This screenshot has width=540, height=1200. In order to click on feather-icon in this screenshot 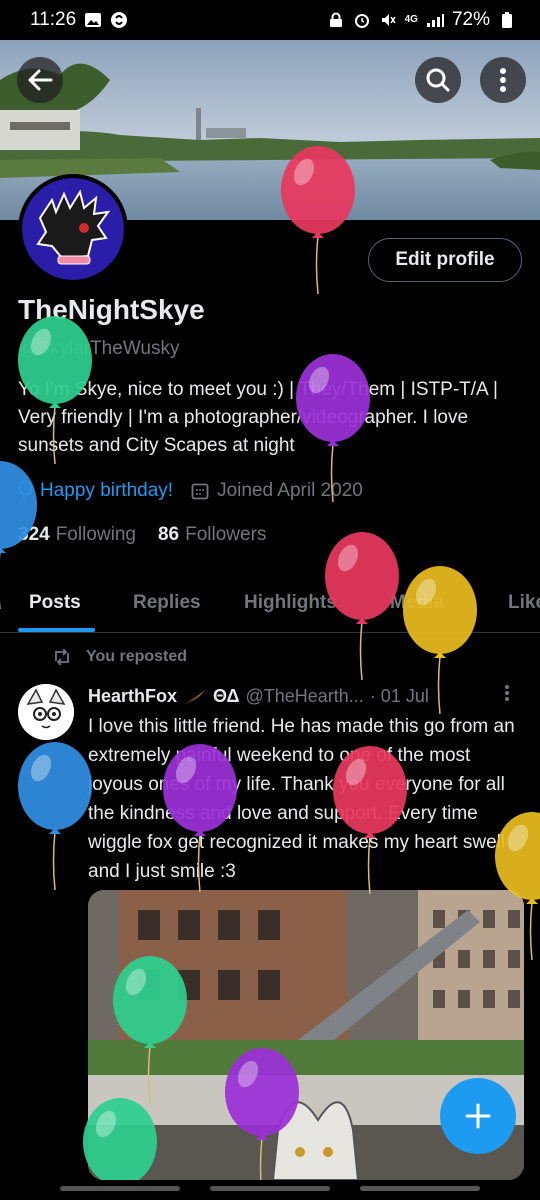, I will do `click(195, 696)`.